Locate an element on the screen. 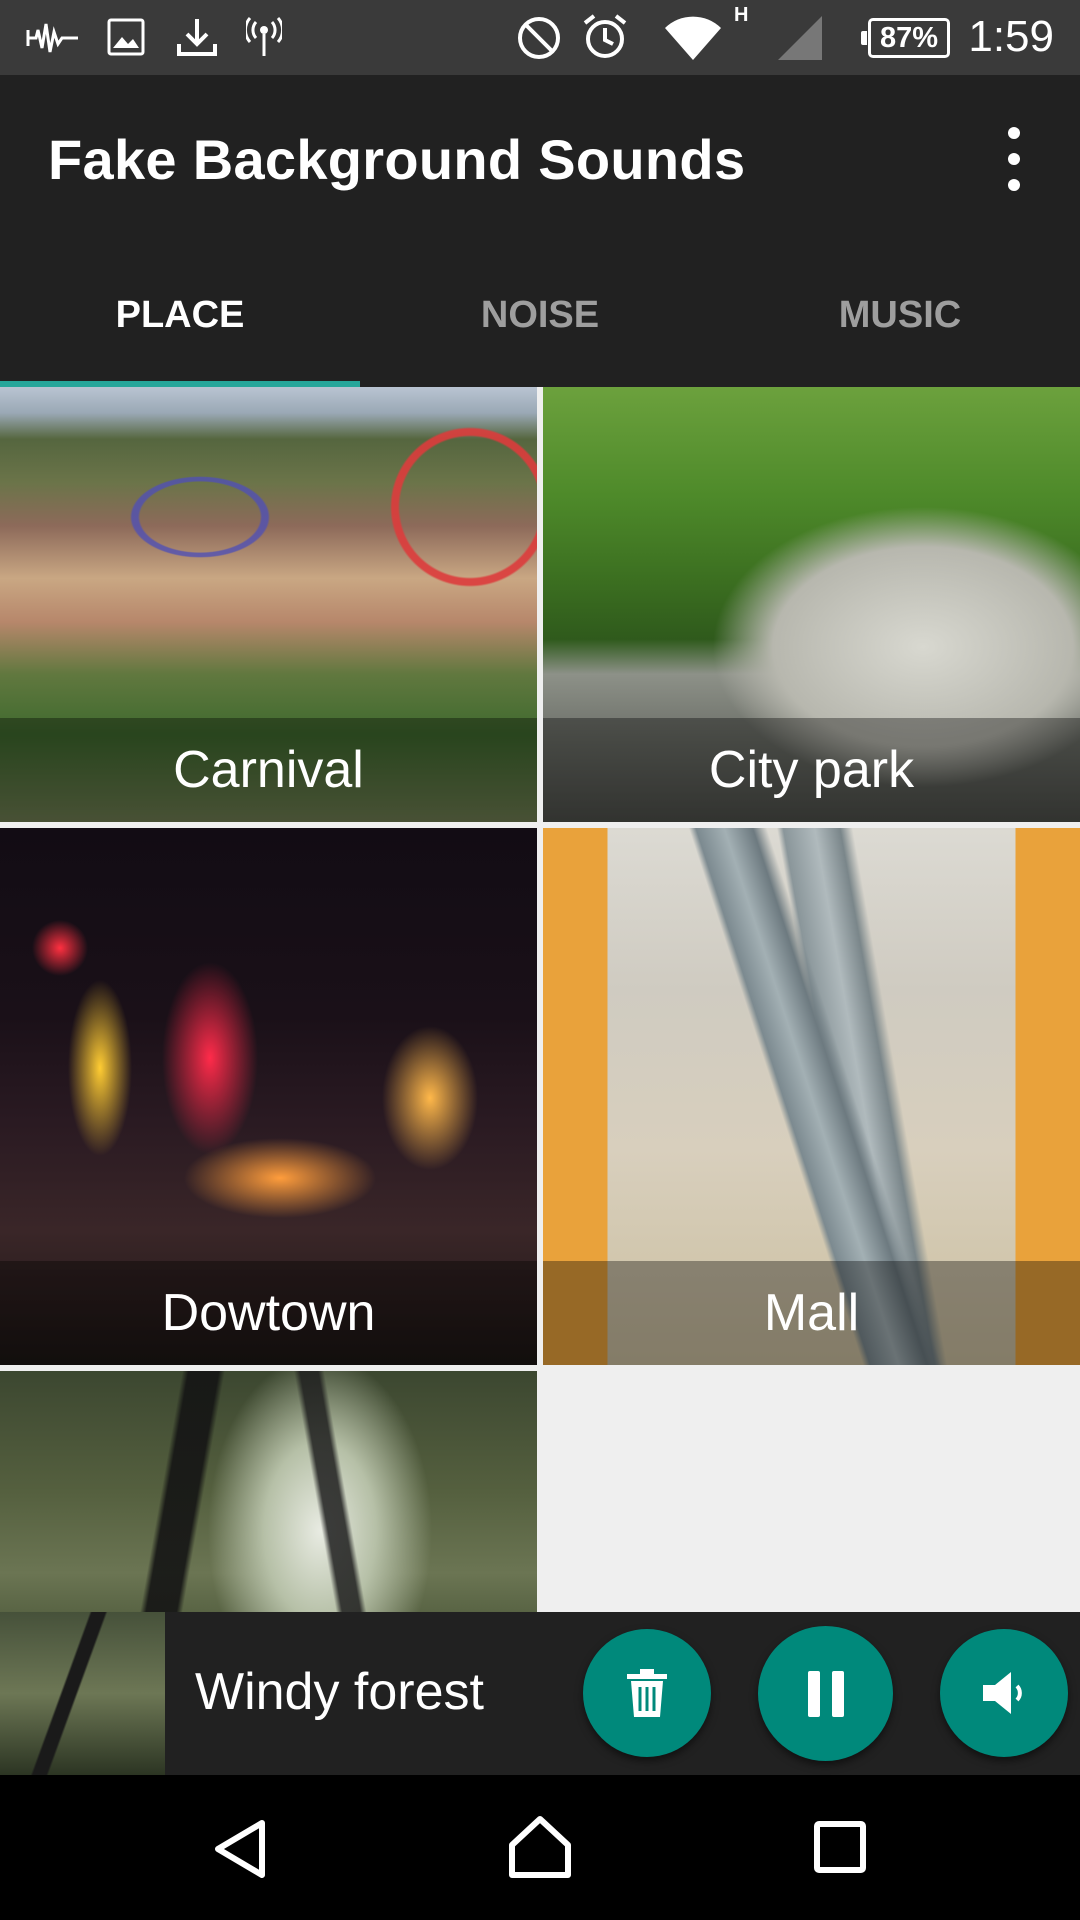  download-icon is located at coordinates (197, 37).